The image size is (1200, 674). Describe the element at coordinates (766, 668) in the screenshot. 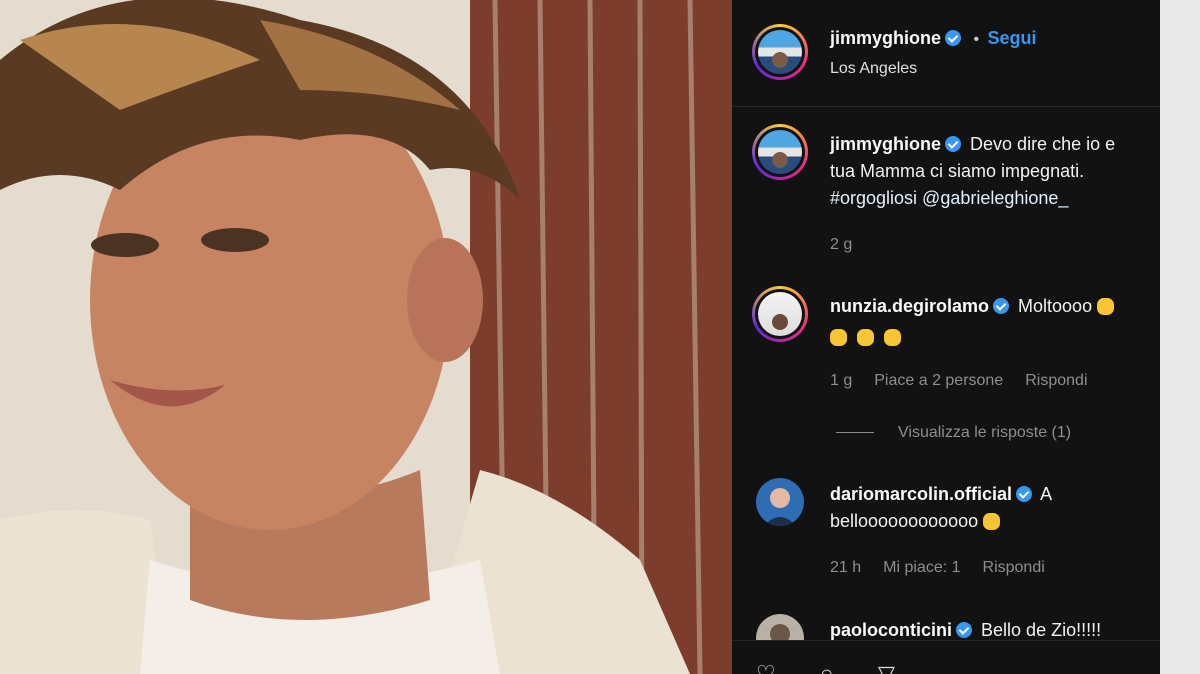

I see `heart-icon: ♡` at that location.